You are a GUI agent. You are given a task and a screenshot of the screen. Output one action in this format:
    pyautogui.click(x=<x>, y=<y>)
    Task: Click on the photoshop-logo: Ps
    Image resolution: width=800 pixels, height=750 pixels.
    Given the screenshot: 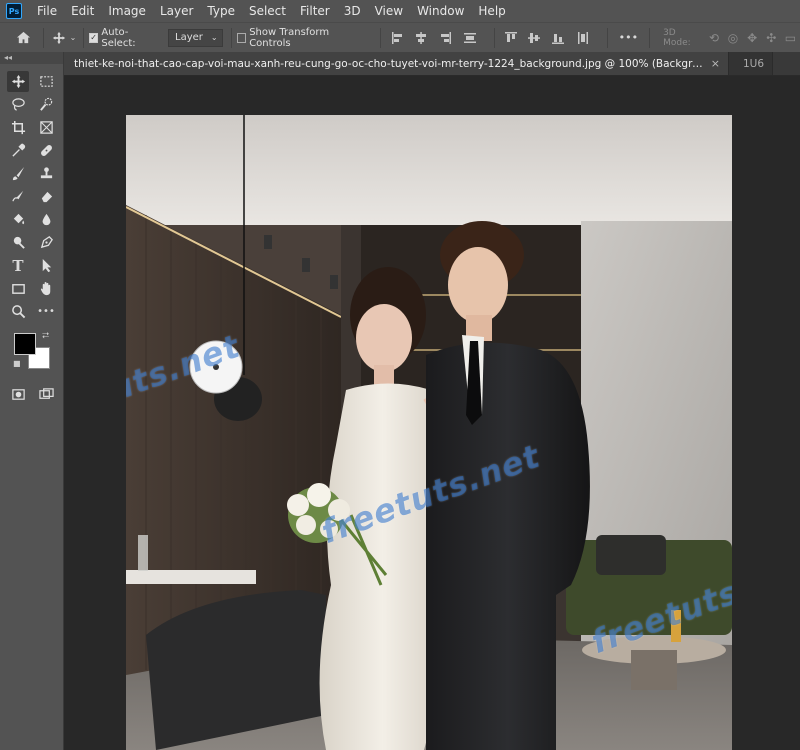 What is the action you would take?
    pyautogui.click(x=14, y=11)
    